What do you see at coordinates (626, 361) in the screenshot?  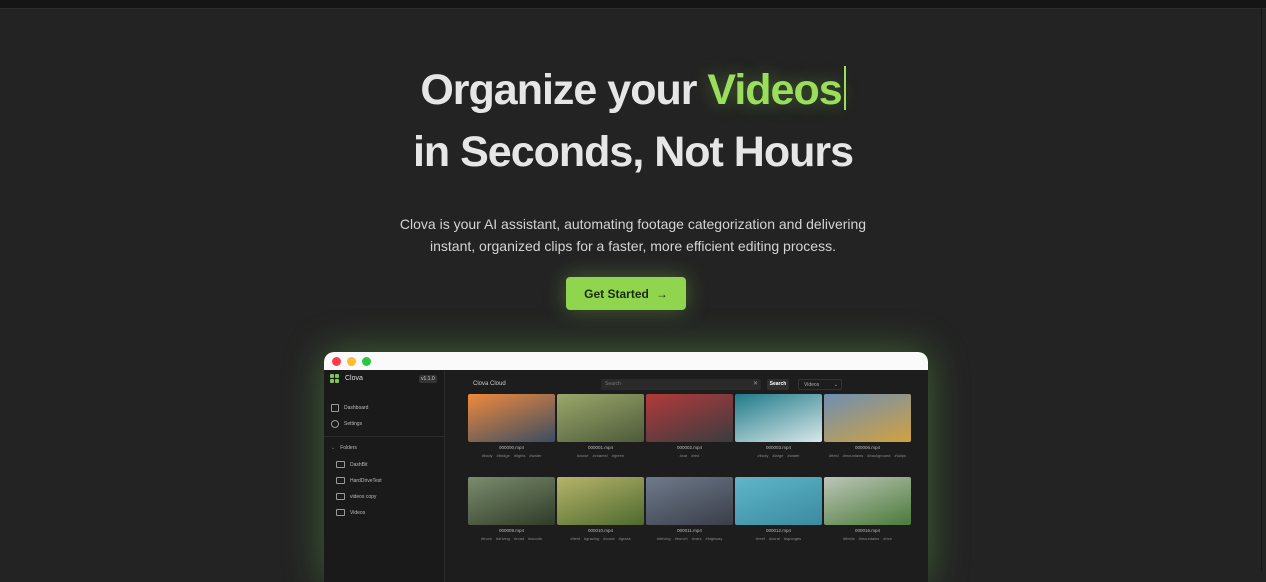 I see `window-title-bar` at bounding box center [626, 361].